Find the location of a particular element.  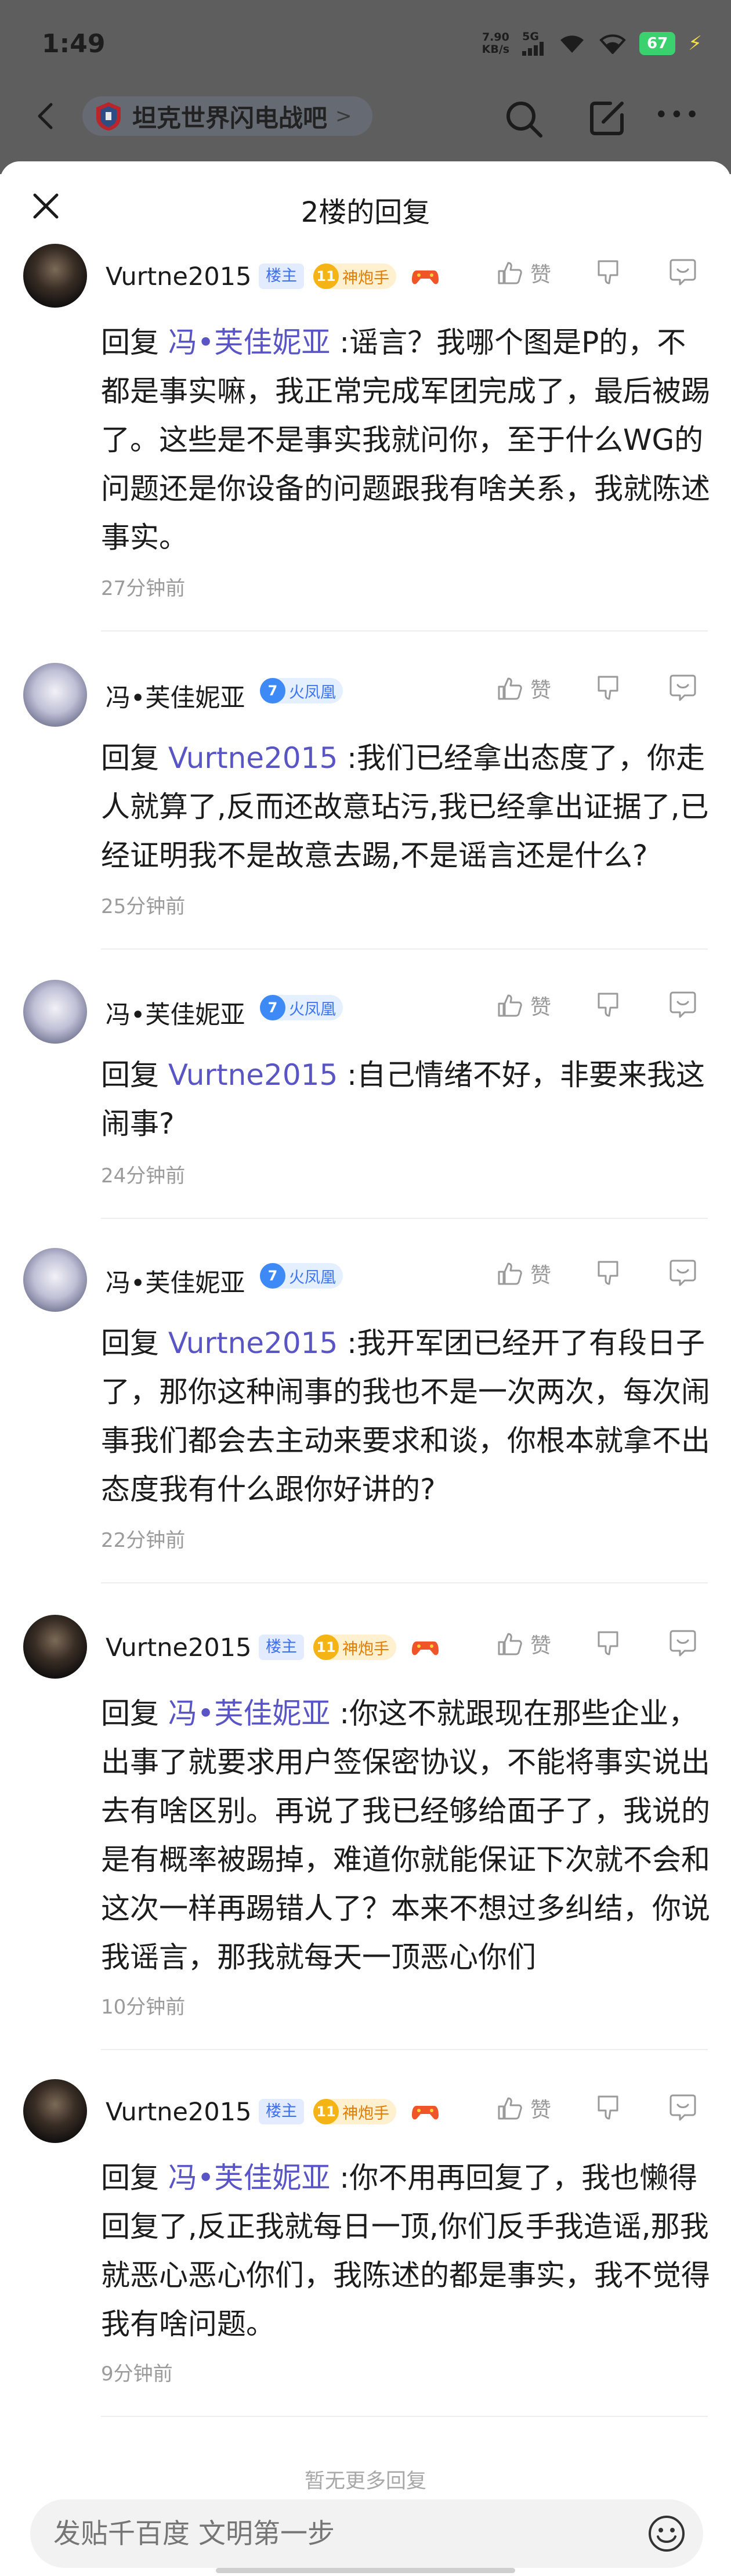

wifi-icon is located at coordinates (572, 43).